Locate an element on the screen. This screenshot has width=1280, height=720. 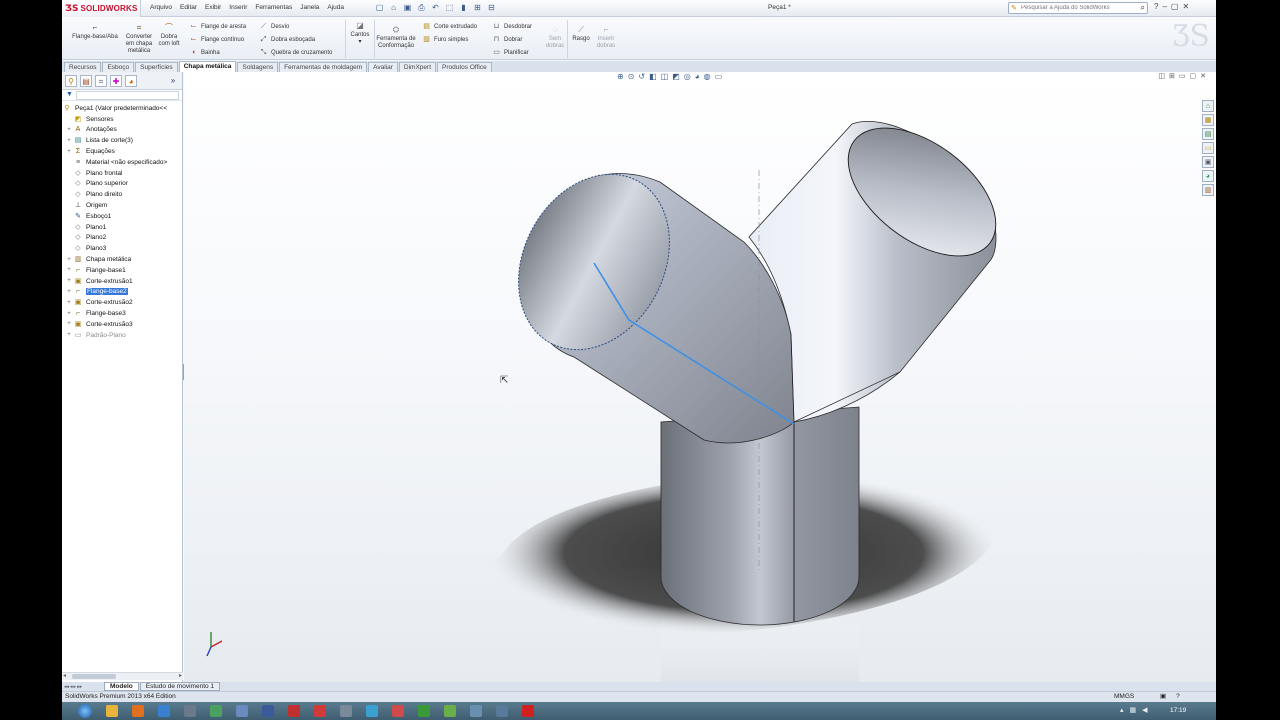
menu-ferramentas: Ferramentas is located at coordinates (273, 7).